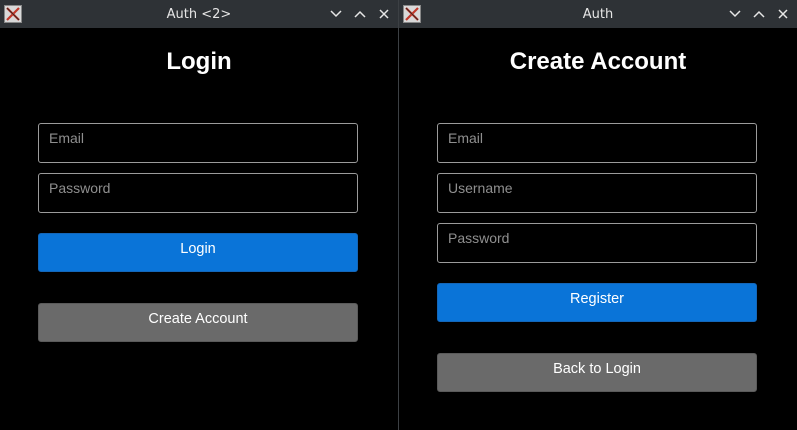  What do you see at coordinates (597, 302) in the screenshot?
I see `register-button: Register` at bounding box center [597, 302].